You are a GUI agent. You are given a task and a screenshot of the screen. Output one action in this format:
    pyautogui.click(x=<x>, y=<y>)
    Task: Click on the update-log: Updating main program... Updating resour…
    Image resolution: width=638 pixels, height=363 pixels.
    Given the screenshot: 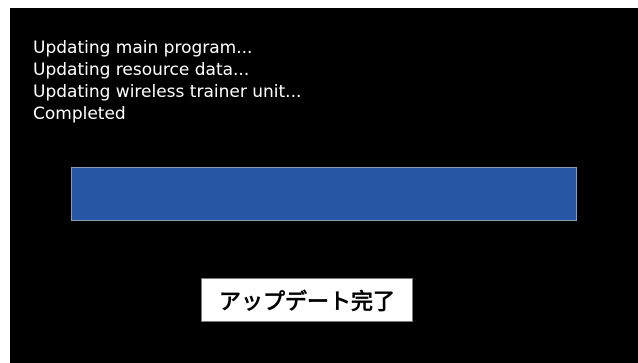 What is the action you would take?
    pyautogui.click(x=167, y=81)
    